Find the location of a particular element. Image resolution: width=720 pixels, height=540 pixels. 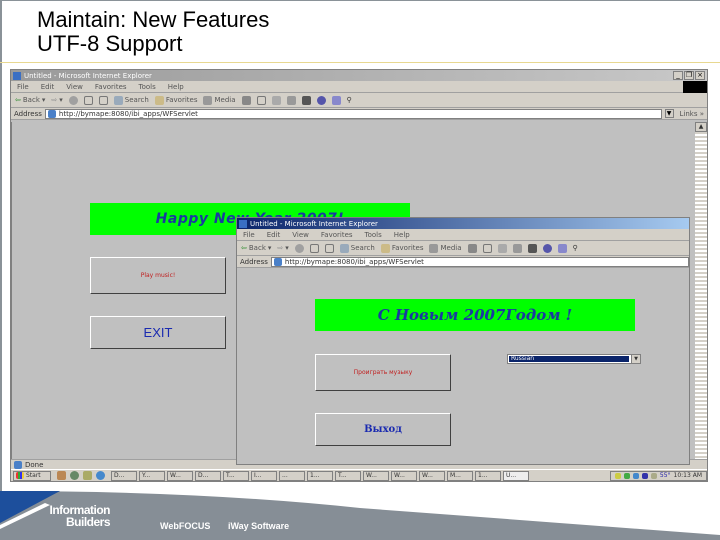

ie-quicklaunch-icon is located at coordinates (100, 475).